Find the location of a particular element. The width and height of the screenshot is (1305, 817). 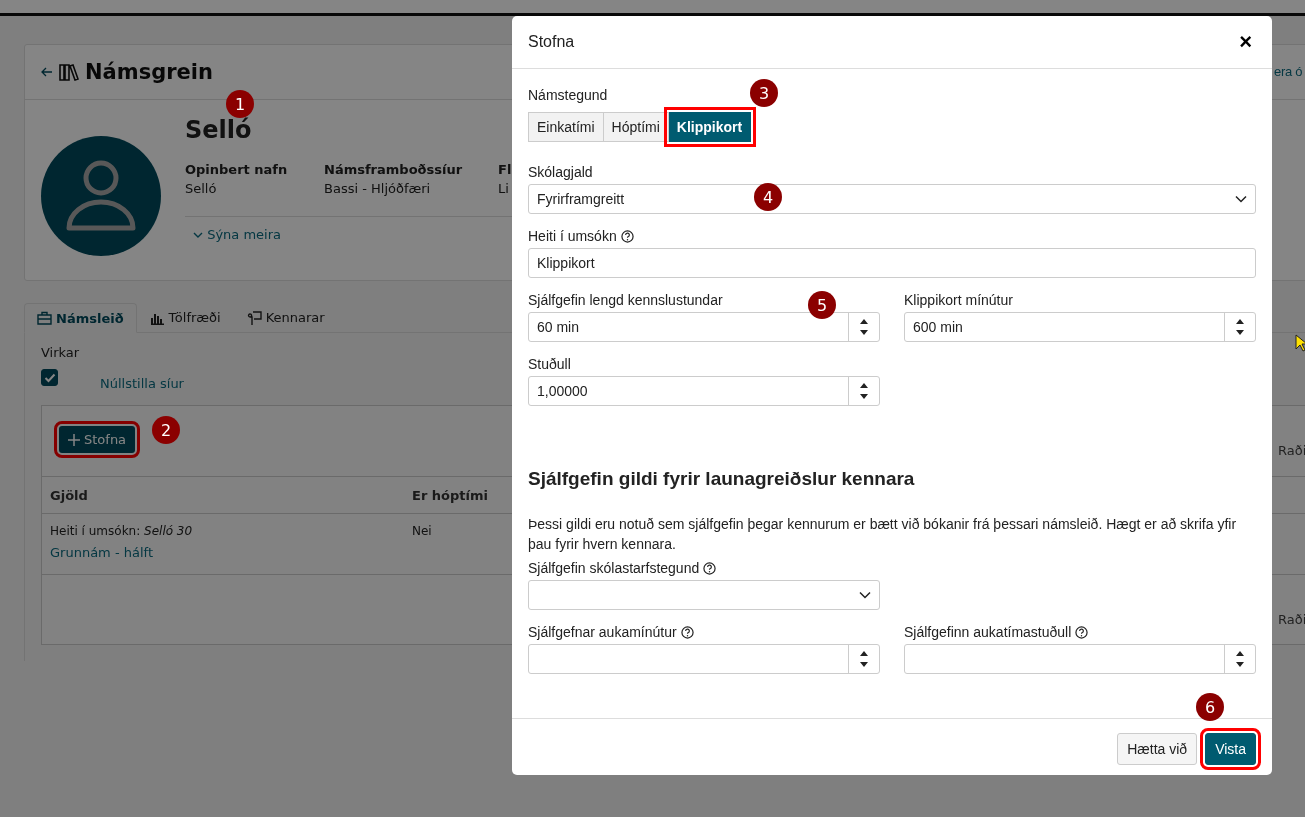

section-description: Þessi gildi eru notuð sem sjálfgefin þegar kennurum er bætt við bókanir frá þessari námsleið. Hægt er að skrifa yfir þau fyrir hvern kennara. is located at coordinates (883, 534).